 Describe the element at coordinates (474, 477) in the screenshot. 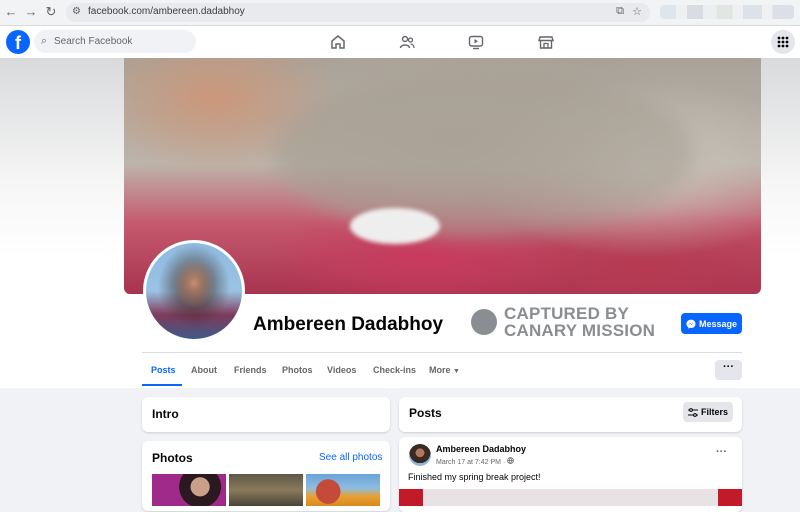

I see `post-text: Finished my spring break project!` at that location.